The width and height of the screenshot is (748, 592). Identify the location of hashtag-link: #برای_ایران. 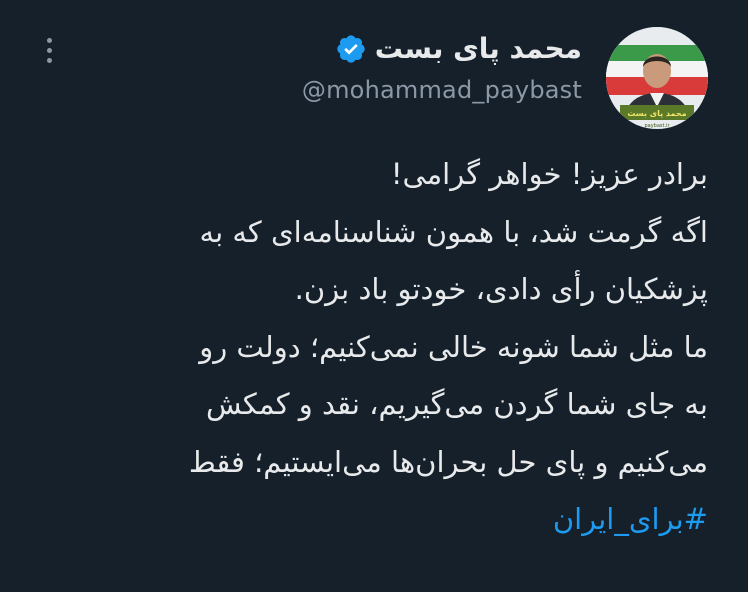
(368, 520).